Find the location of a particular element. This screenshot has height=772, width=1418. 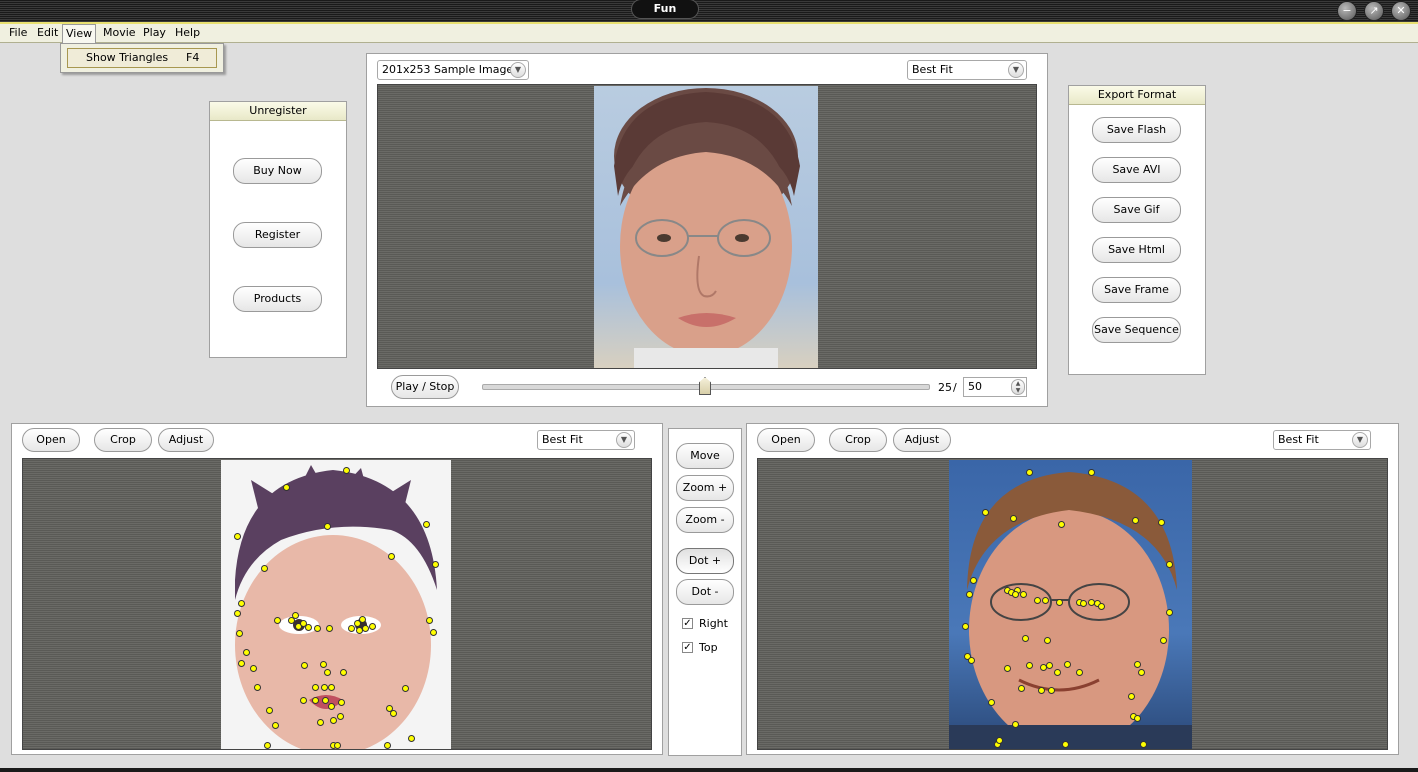

save-sequence-button: Save Sequence is located at coordinates (1136, 330).